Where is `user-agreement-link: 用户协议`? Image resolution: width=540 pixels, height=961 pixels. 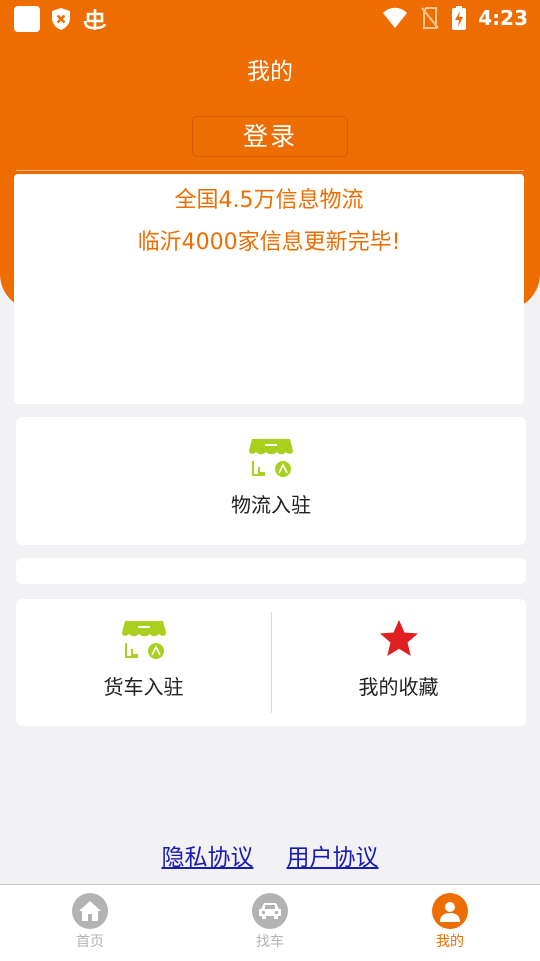
user-agreement-link: 用户协议 is located at coordinates (333, 858).